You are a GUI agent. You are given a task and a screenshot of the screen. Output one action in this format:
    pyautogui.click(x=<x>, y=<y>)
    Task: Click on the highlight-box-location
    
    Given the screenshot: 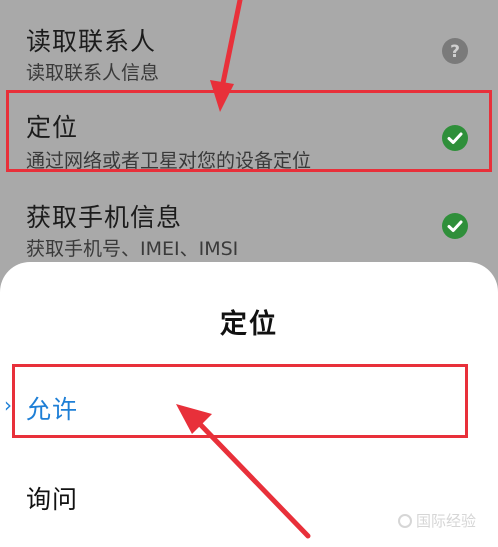 What is the action you would take?
    pyautogui.click(x=249, y=131)
    